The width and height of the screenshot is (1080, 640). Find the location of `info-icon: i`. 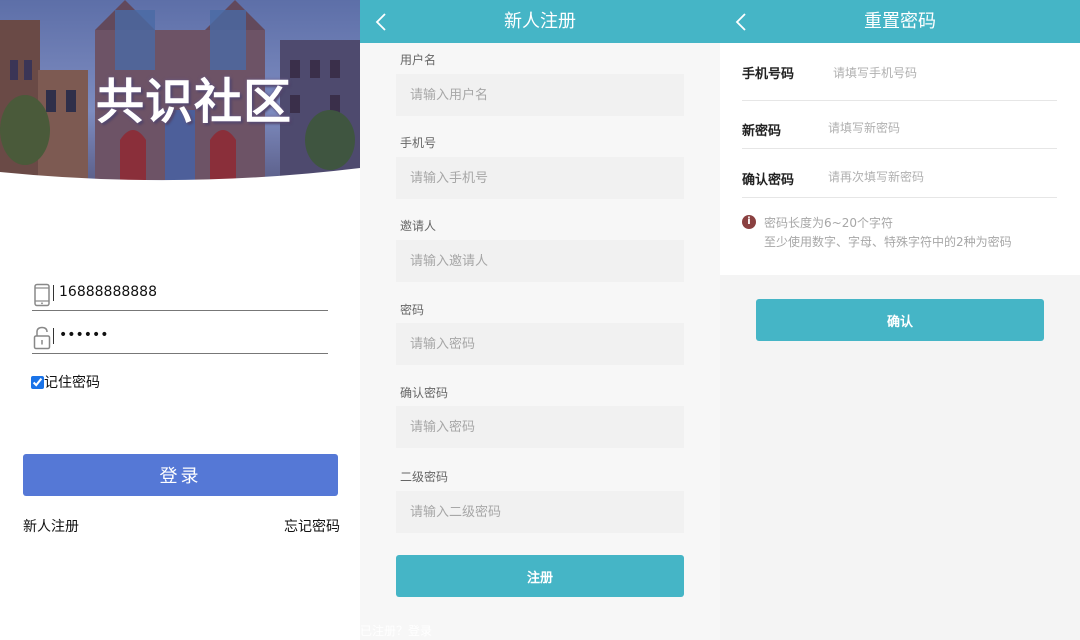

info-icon: i is located at coordinates (749, 222).